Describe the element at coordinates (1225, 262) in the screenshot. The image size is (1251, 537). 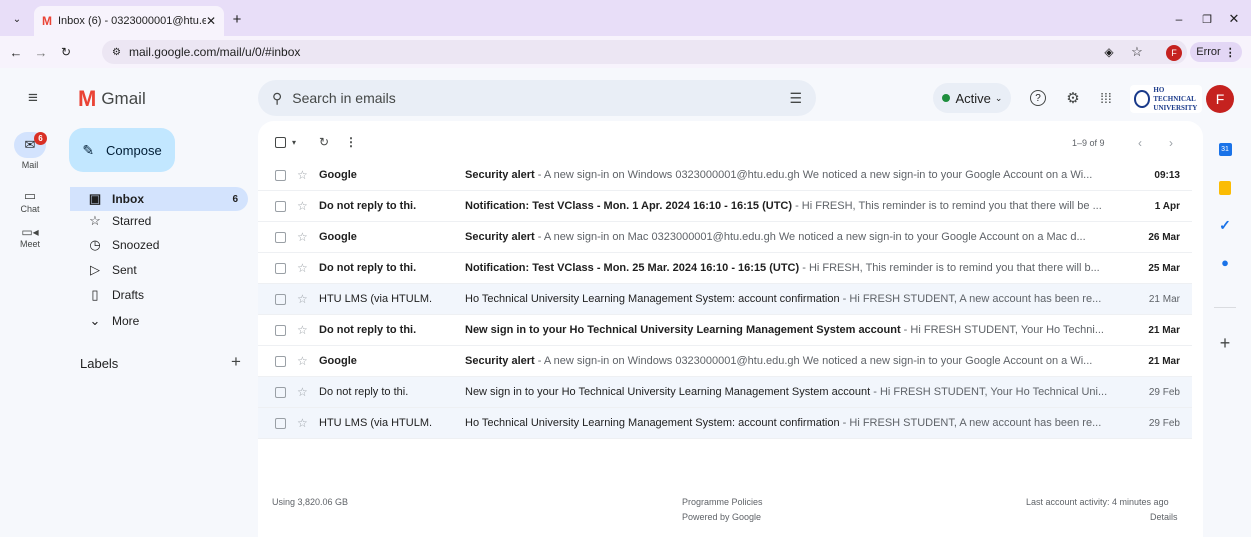
I see `contacts-icon: ●` at that location.